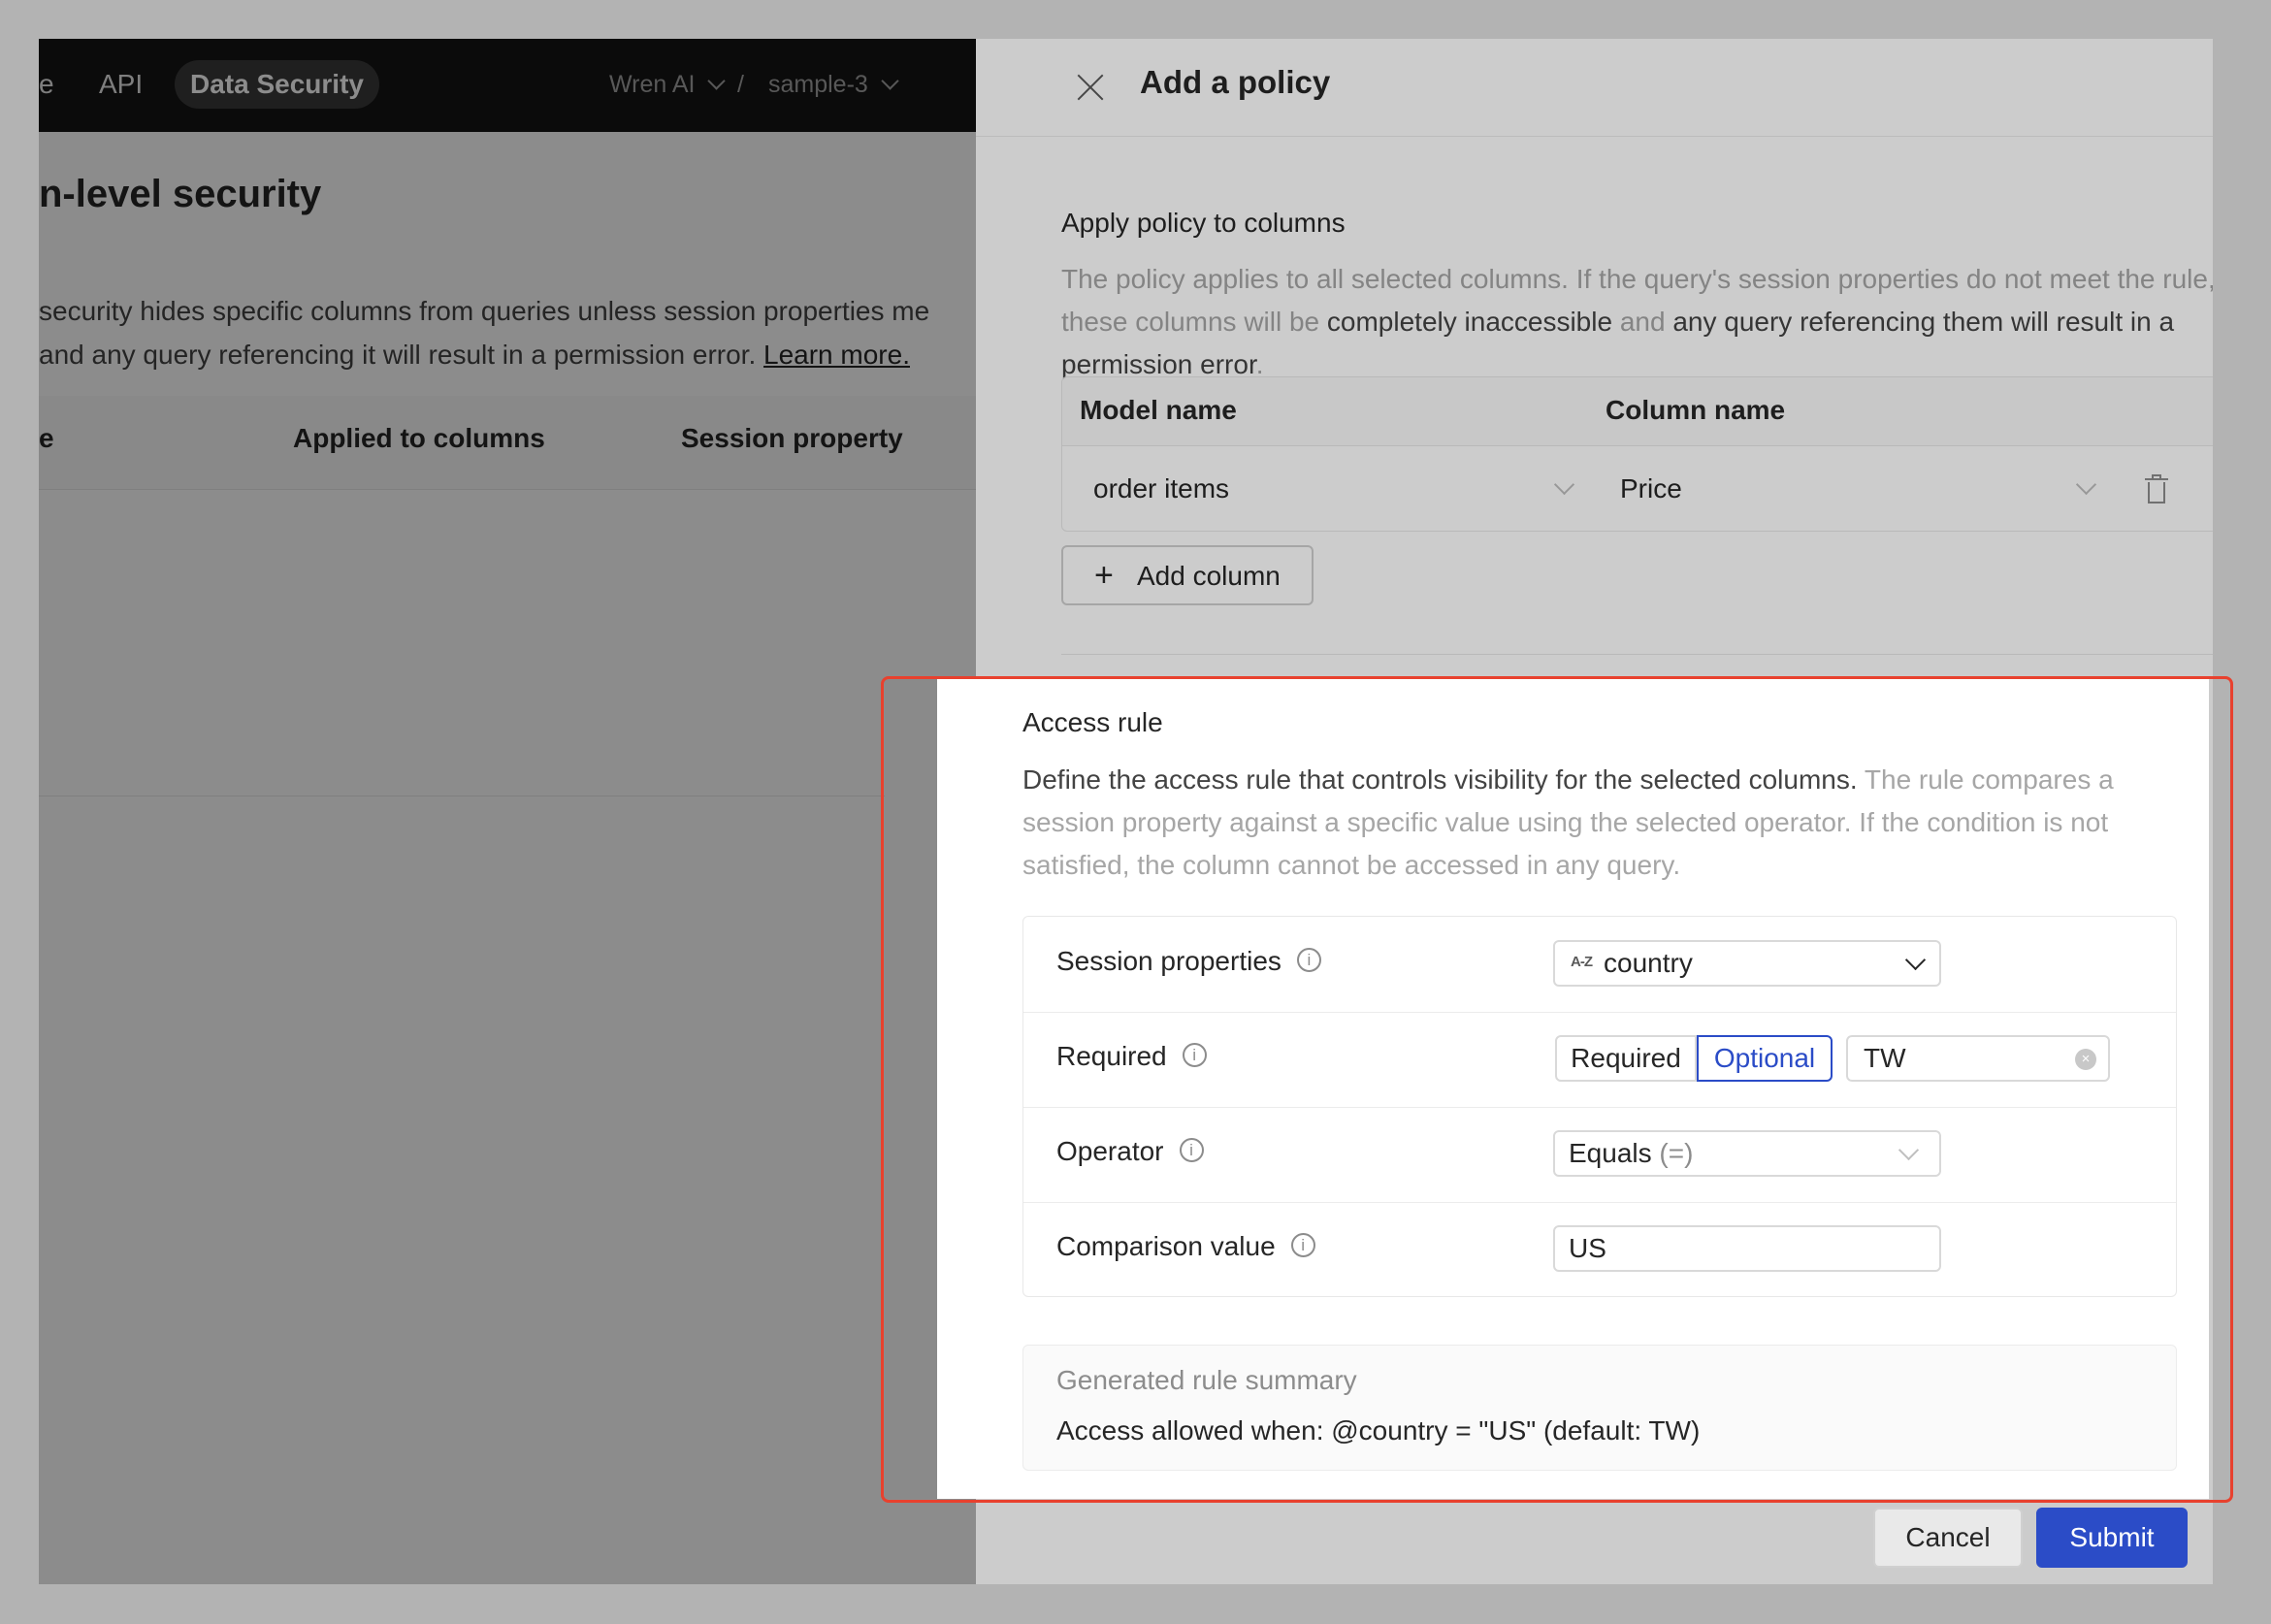  Describe the element at coordinates (1642, 322) in the screenshot. I see `apply-desc-part: and` at that location.